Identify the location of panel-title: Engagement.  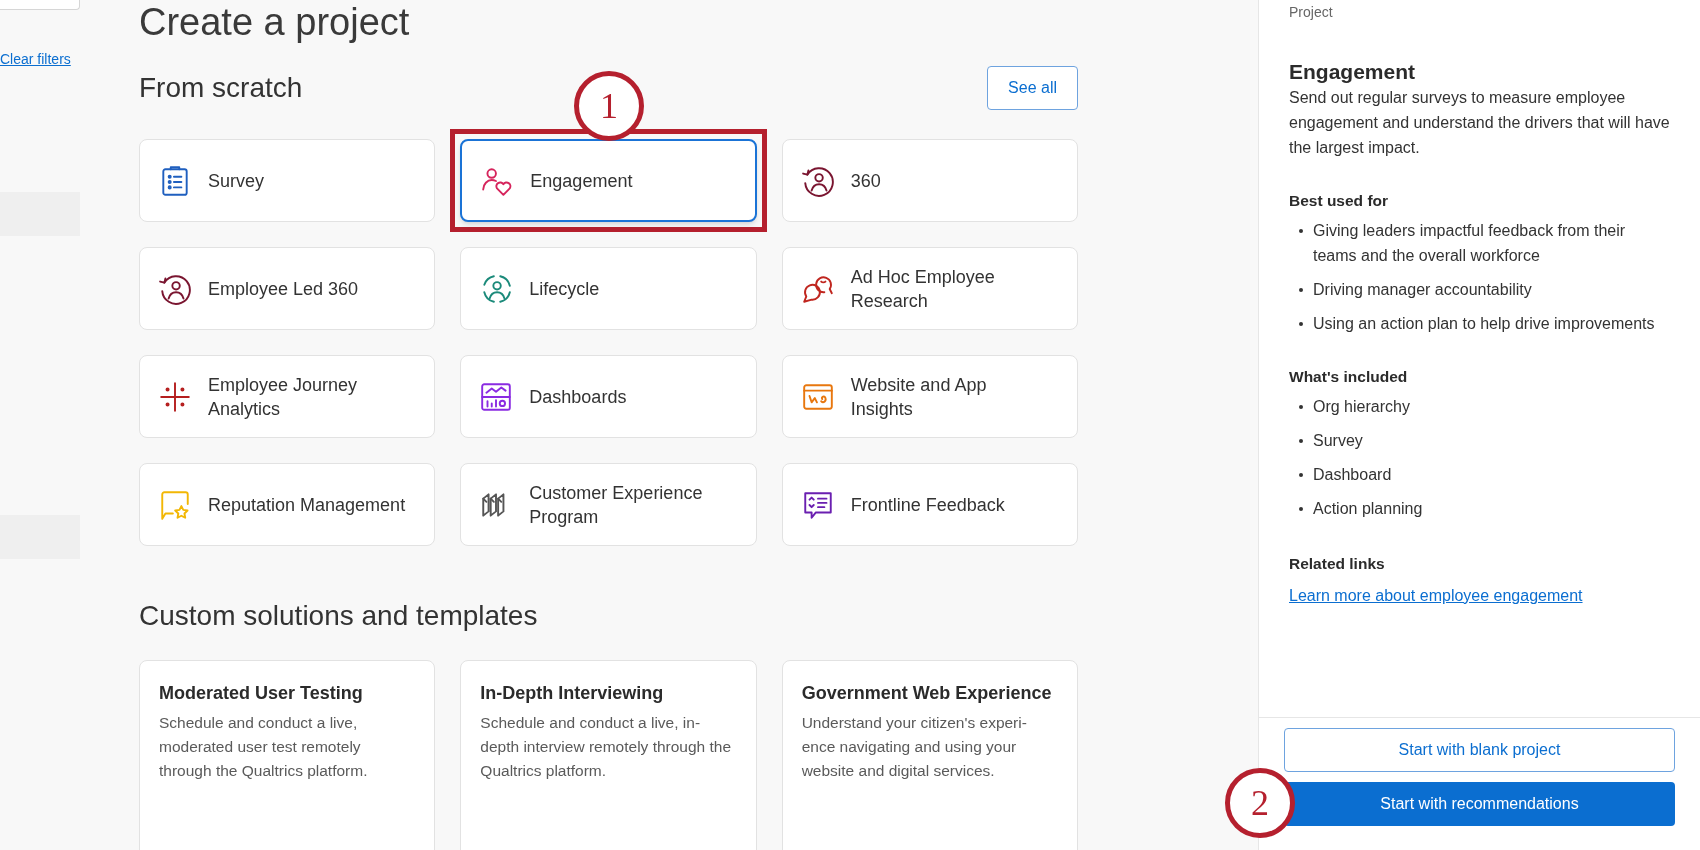
(1353, 72).